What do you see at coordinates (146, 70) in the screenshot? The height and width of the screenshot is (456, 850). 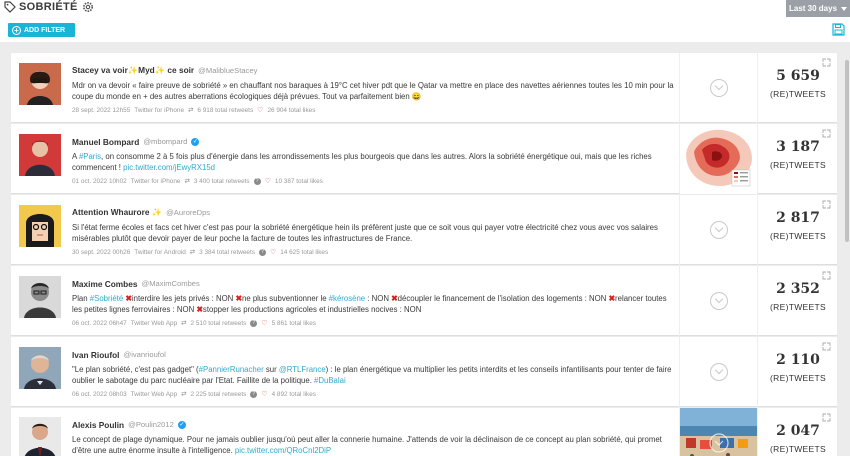 I see `author-name-part: Myd` at bounding box center [146, 70].